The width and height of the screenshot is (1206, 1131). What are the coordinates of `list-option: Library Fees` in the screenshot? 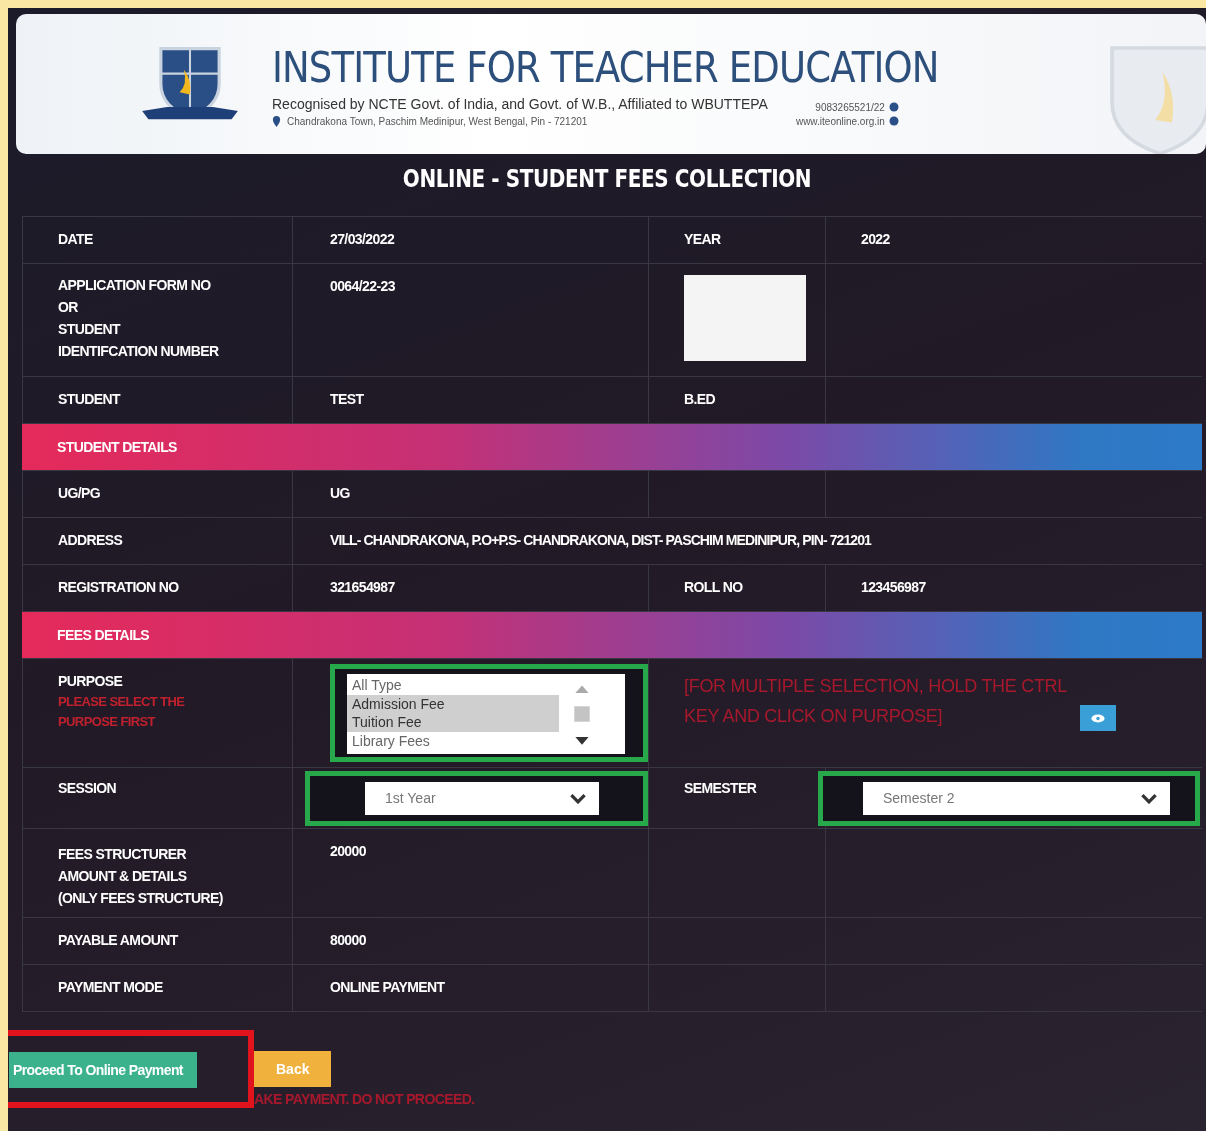 It's located at (453, 740).